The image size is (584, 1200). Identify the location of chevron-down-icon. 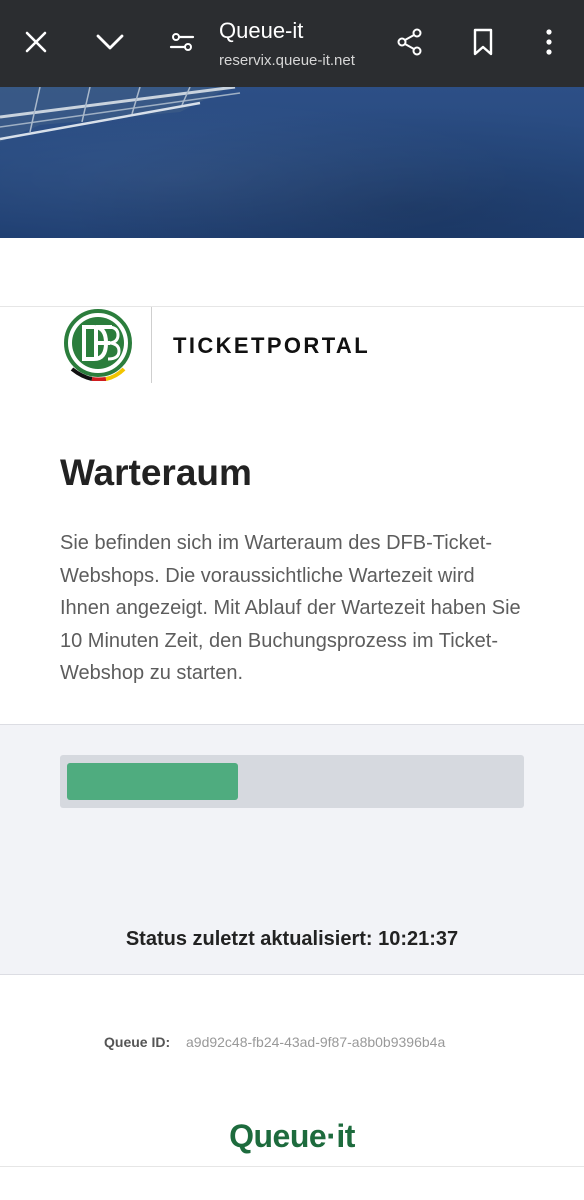
(110, 42).